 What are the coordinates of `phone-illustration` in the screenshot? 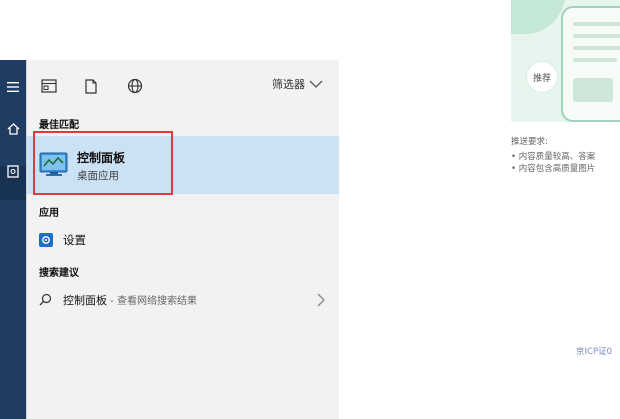 It's located at (590, 64).